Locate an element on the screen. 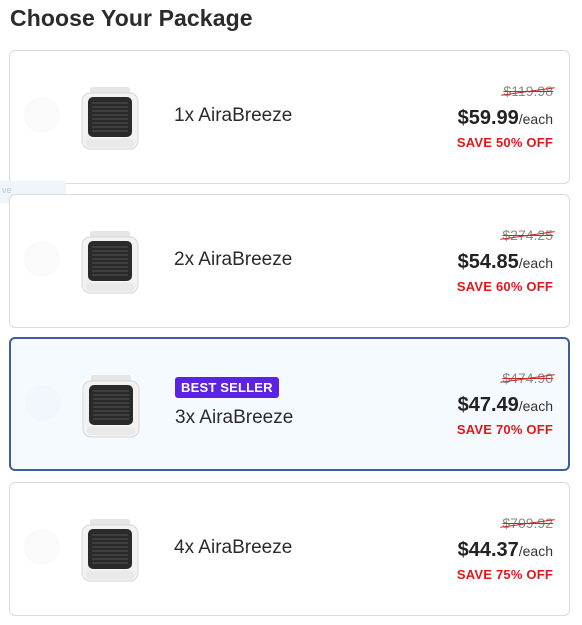  unit-price: $44.37 is located at coordinates (488, 550).